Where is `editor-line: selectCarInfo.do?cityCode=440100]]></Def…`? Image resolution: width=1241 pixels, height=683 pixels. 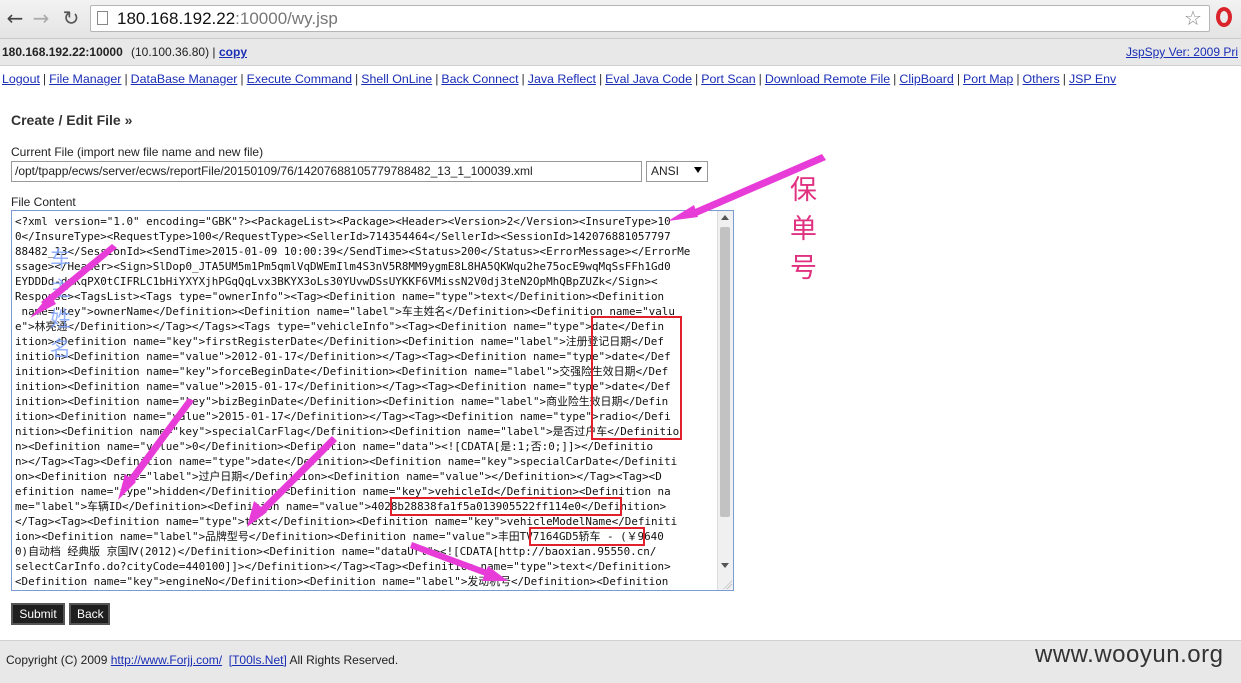 editor-line: selectCarInfo.do?cityCode=440100]]></Def… is located at coordinates (343, 566).